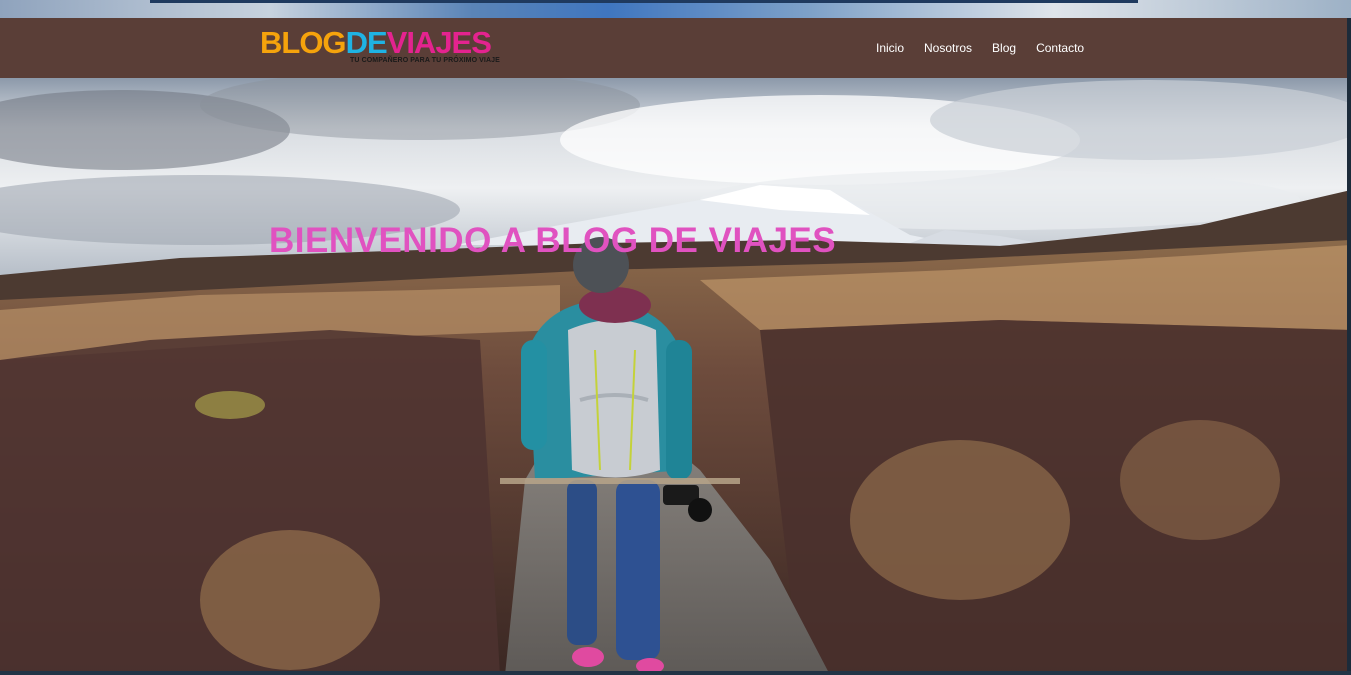 The height and width of the screenshot is (675, 1351). What do you see at coordinates (948, 48) in the screenshot?
I see `nav-item-nosotros: Nosotros` at bounding box center [948, 48].